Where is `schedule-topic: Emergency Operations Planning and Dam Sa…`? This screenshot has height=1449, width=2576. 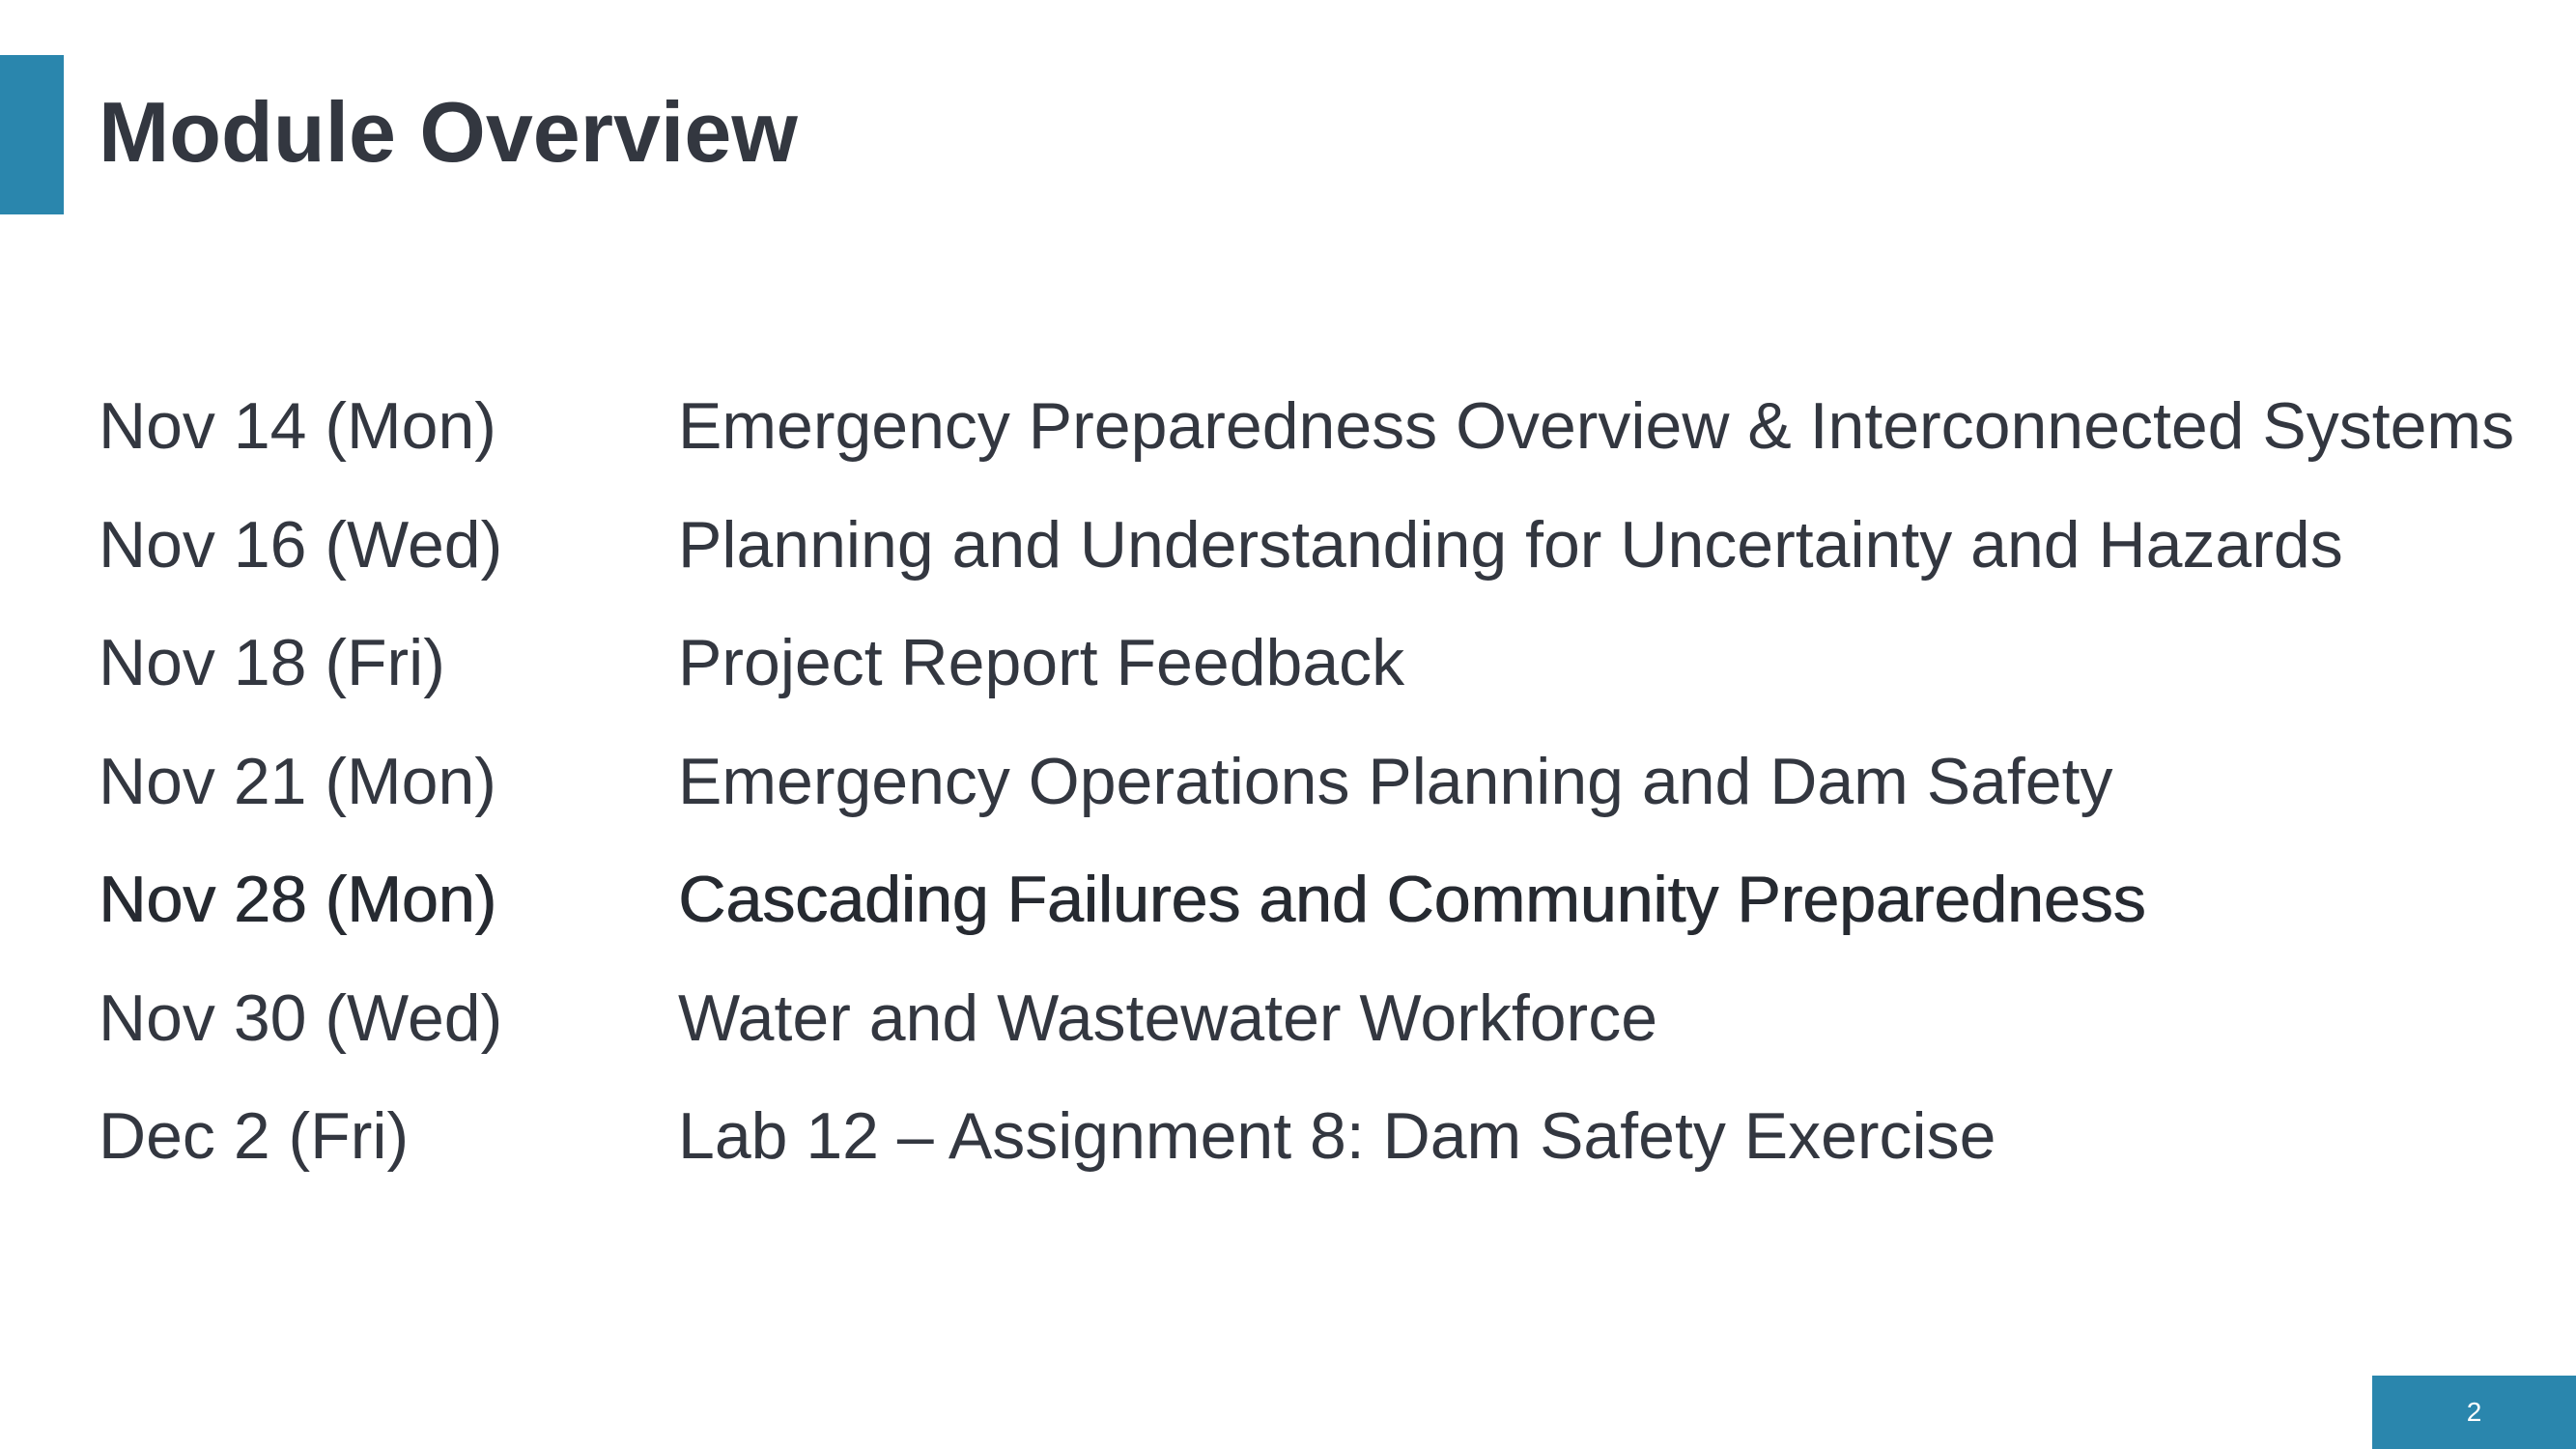
schedule-topic: Emergency Operations Planning and Dam Sa… is located at coordinates (1395, 781).